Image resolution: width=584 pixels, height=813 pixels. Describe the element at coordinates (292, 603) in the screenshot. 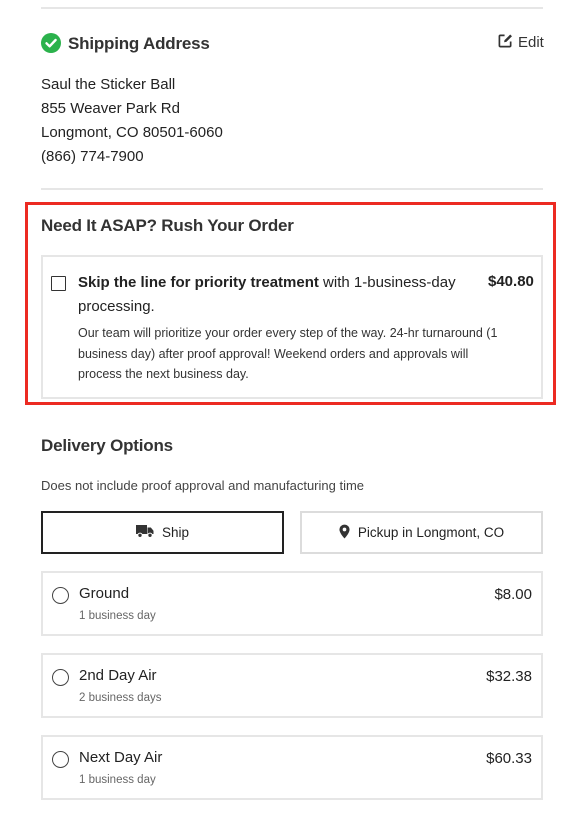

I see `delivery-option-ground: Ground 1 business day $8.00` at that location.